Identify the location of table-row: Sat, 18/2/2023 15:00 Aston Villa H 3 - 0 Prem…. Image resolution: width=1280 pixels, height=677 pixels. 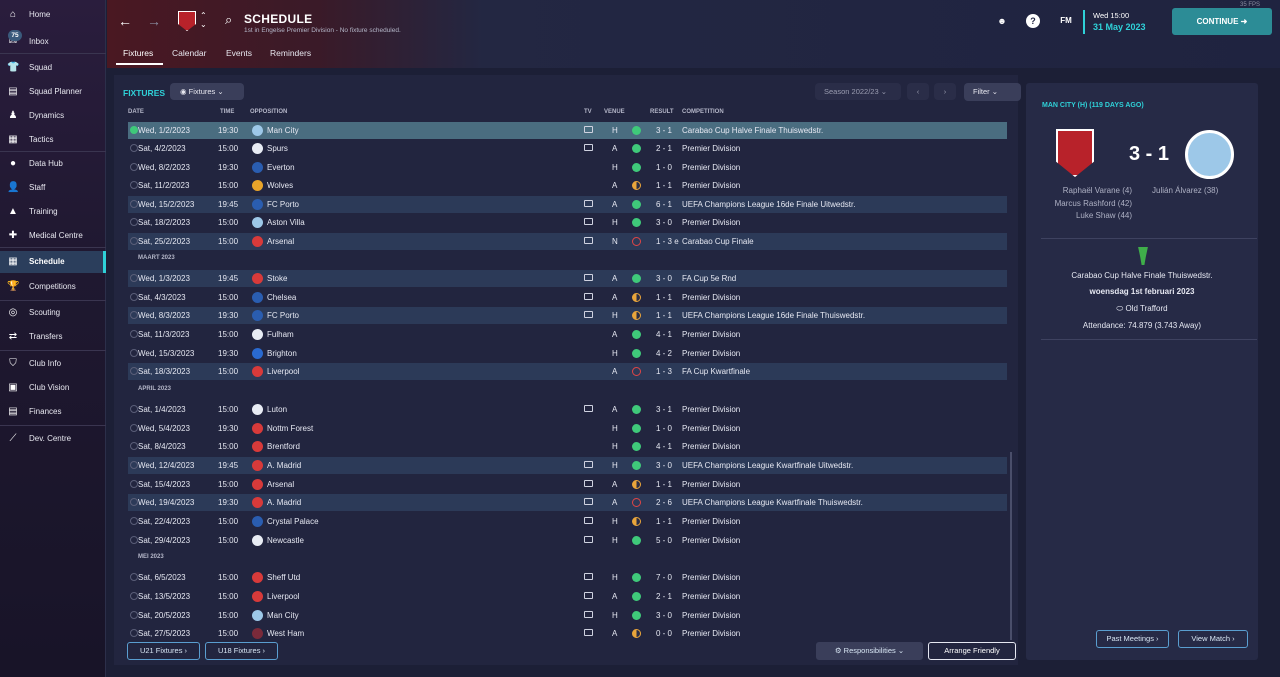
(567, 222).